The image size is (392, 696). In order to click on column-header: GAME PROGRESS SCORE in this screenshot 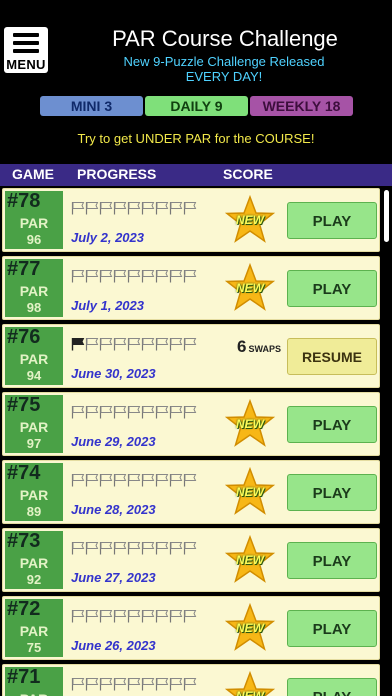, I will do `click(196, 175)`.